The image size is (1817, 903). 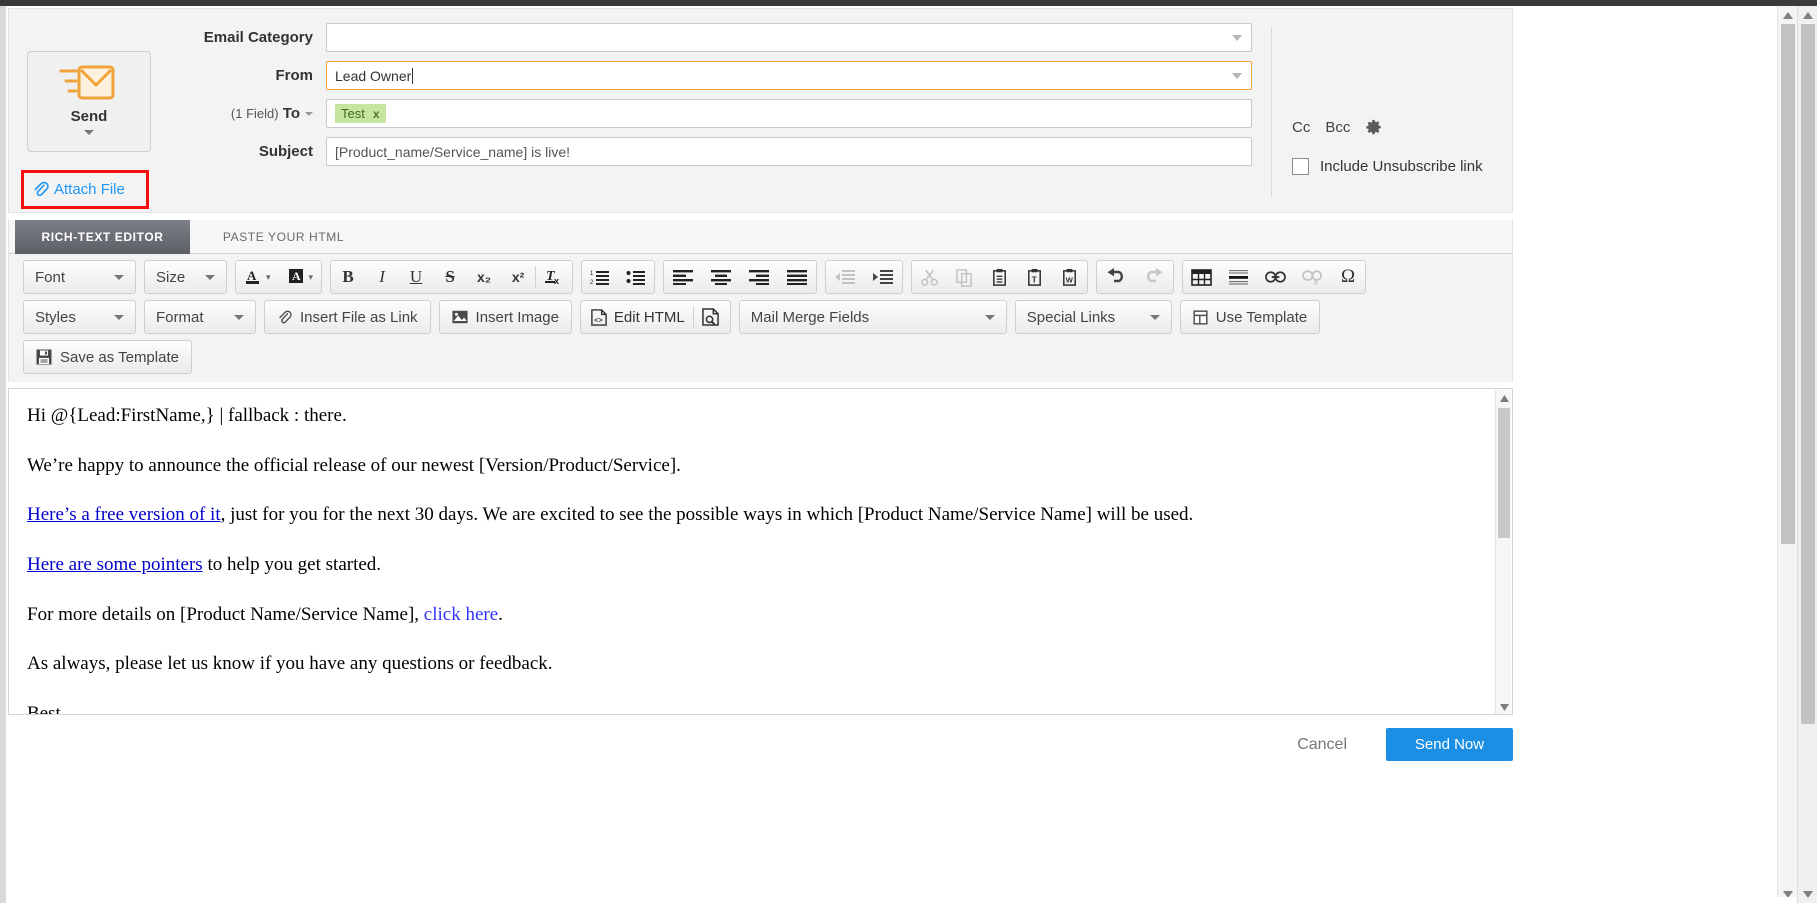 What do you see at coordinates (1503, 552) in the screenshot?
I see `editor-scrollbar` at bounding box center [1503, 552].